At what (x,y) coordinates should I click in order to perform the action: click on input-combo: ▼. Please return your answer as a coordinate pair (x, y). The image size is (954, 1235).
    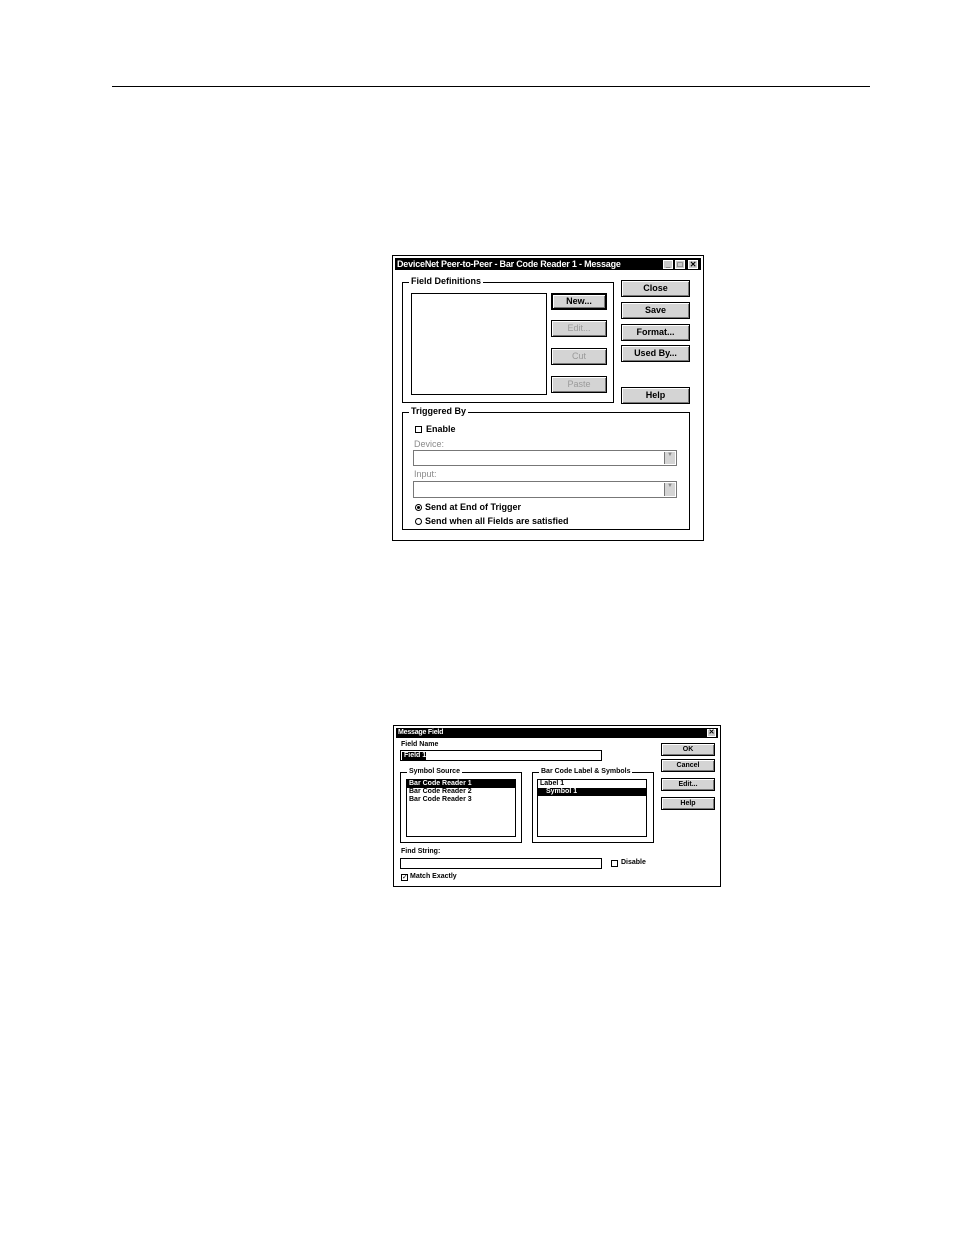
    Looking at the image, I should click on (545, 489).